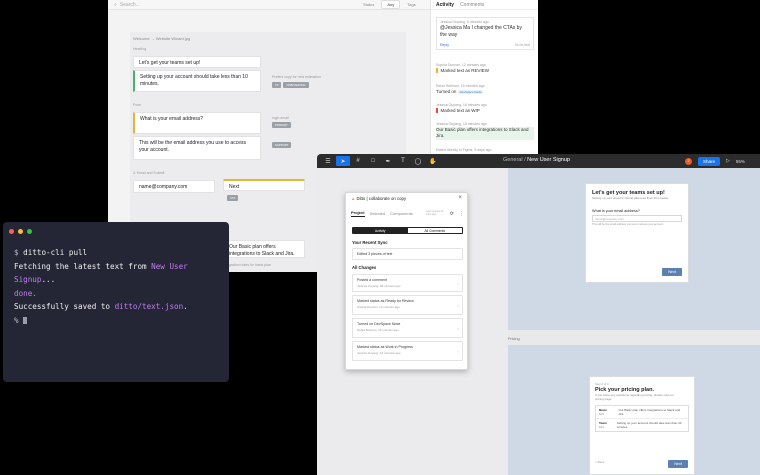 This screenshot has width=760, height=475. What do you see at coordinates (460, 198) in the screenshot?
I see `close-icon: ×` at bounding box center [460, 198].